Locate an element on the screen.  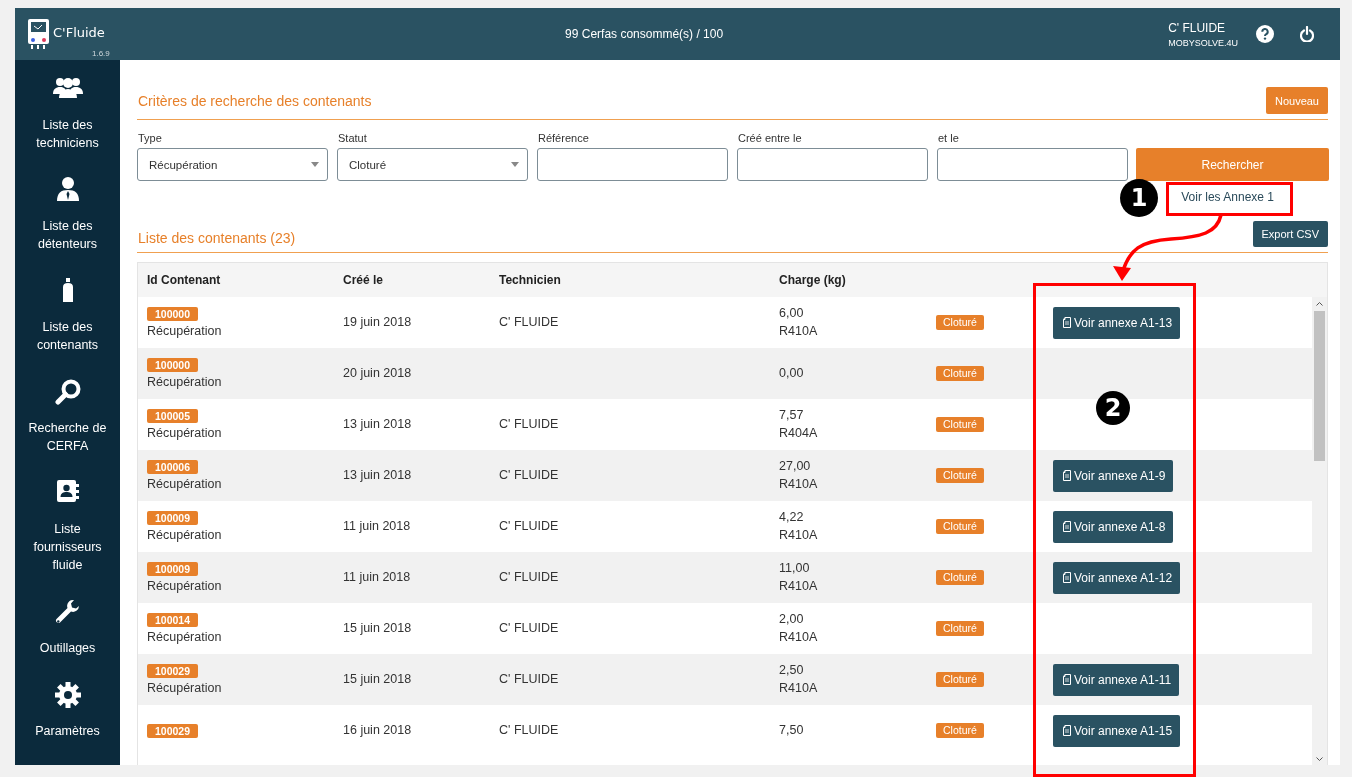
search-icon is located at coordinates (67, 392).